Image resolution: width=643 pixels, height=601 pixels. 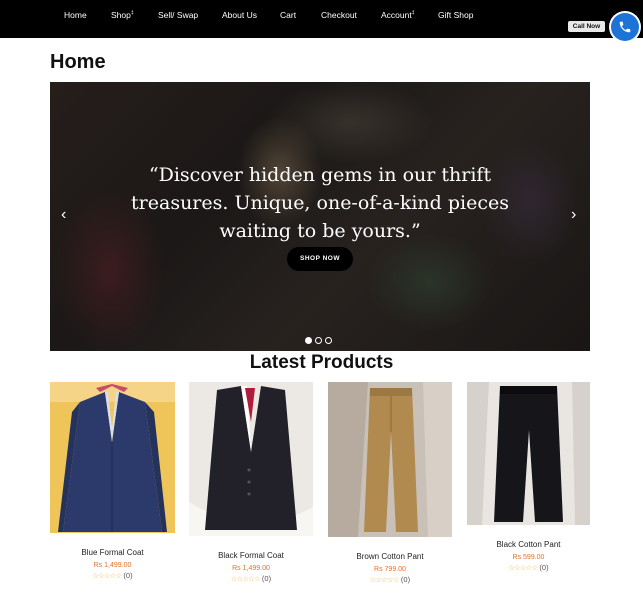 I want to click on nav-about-us: About Us, so click(x=239, y=15).